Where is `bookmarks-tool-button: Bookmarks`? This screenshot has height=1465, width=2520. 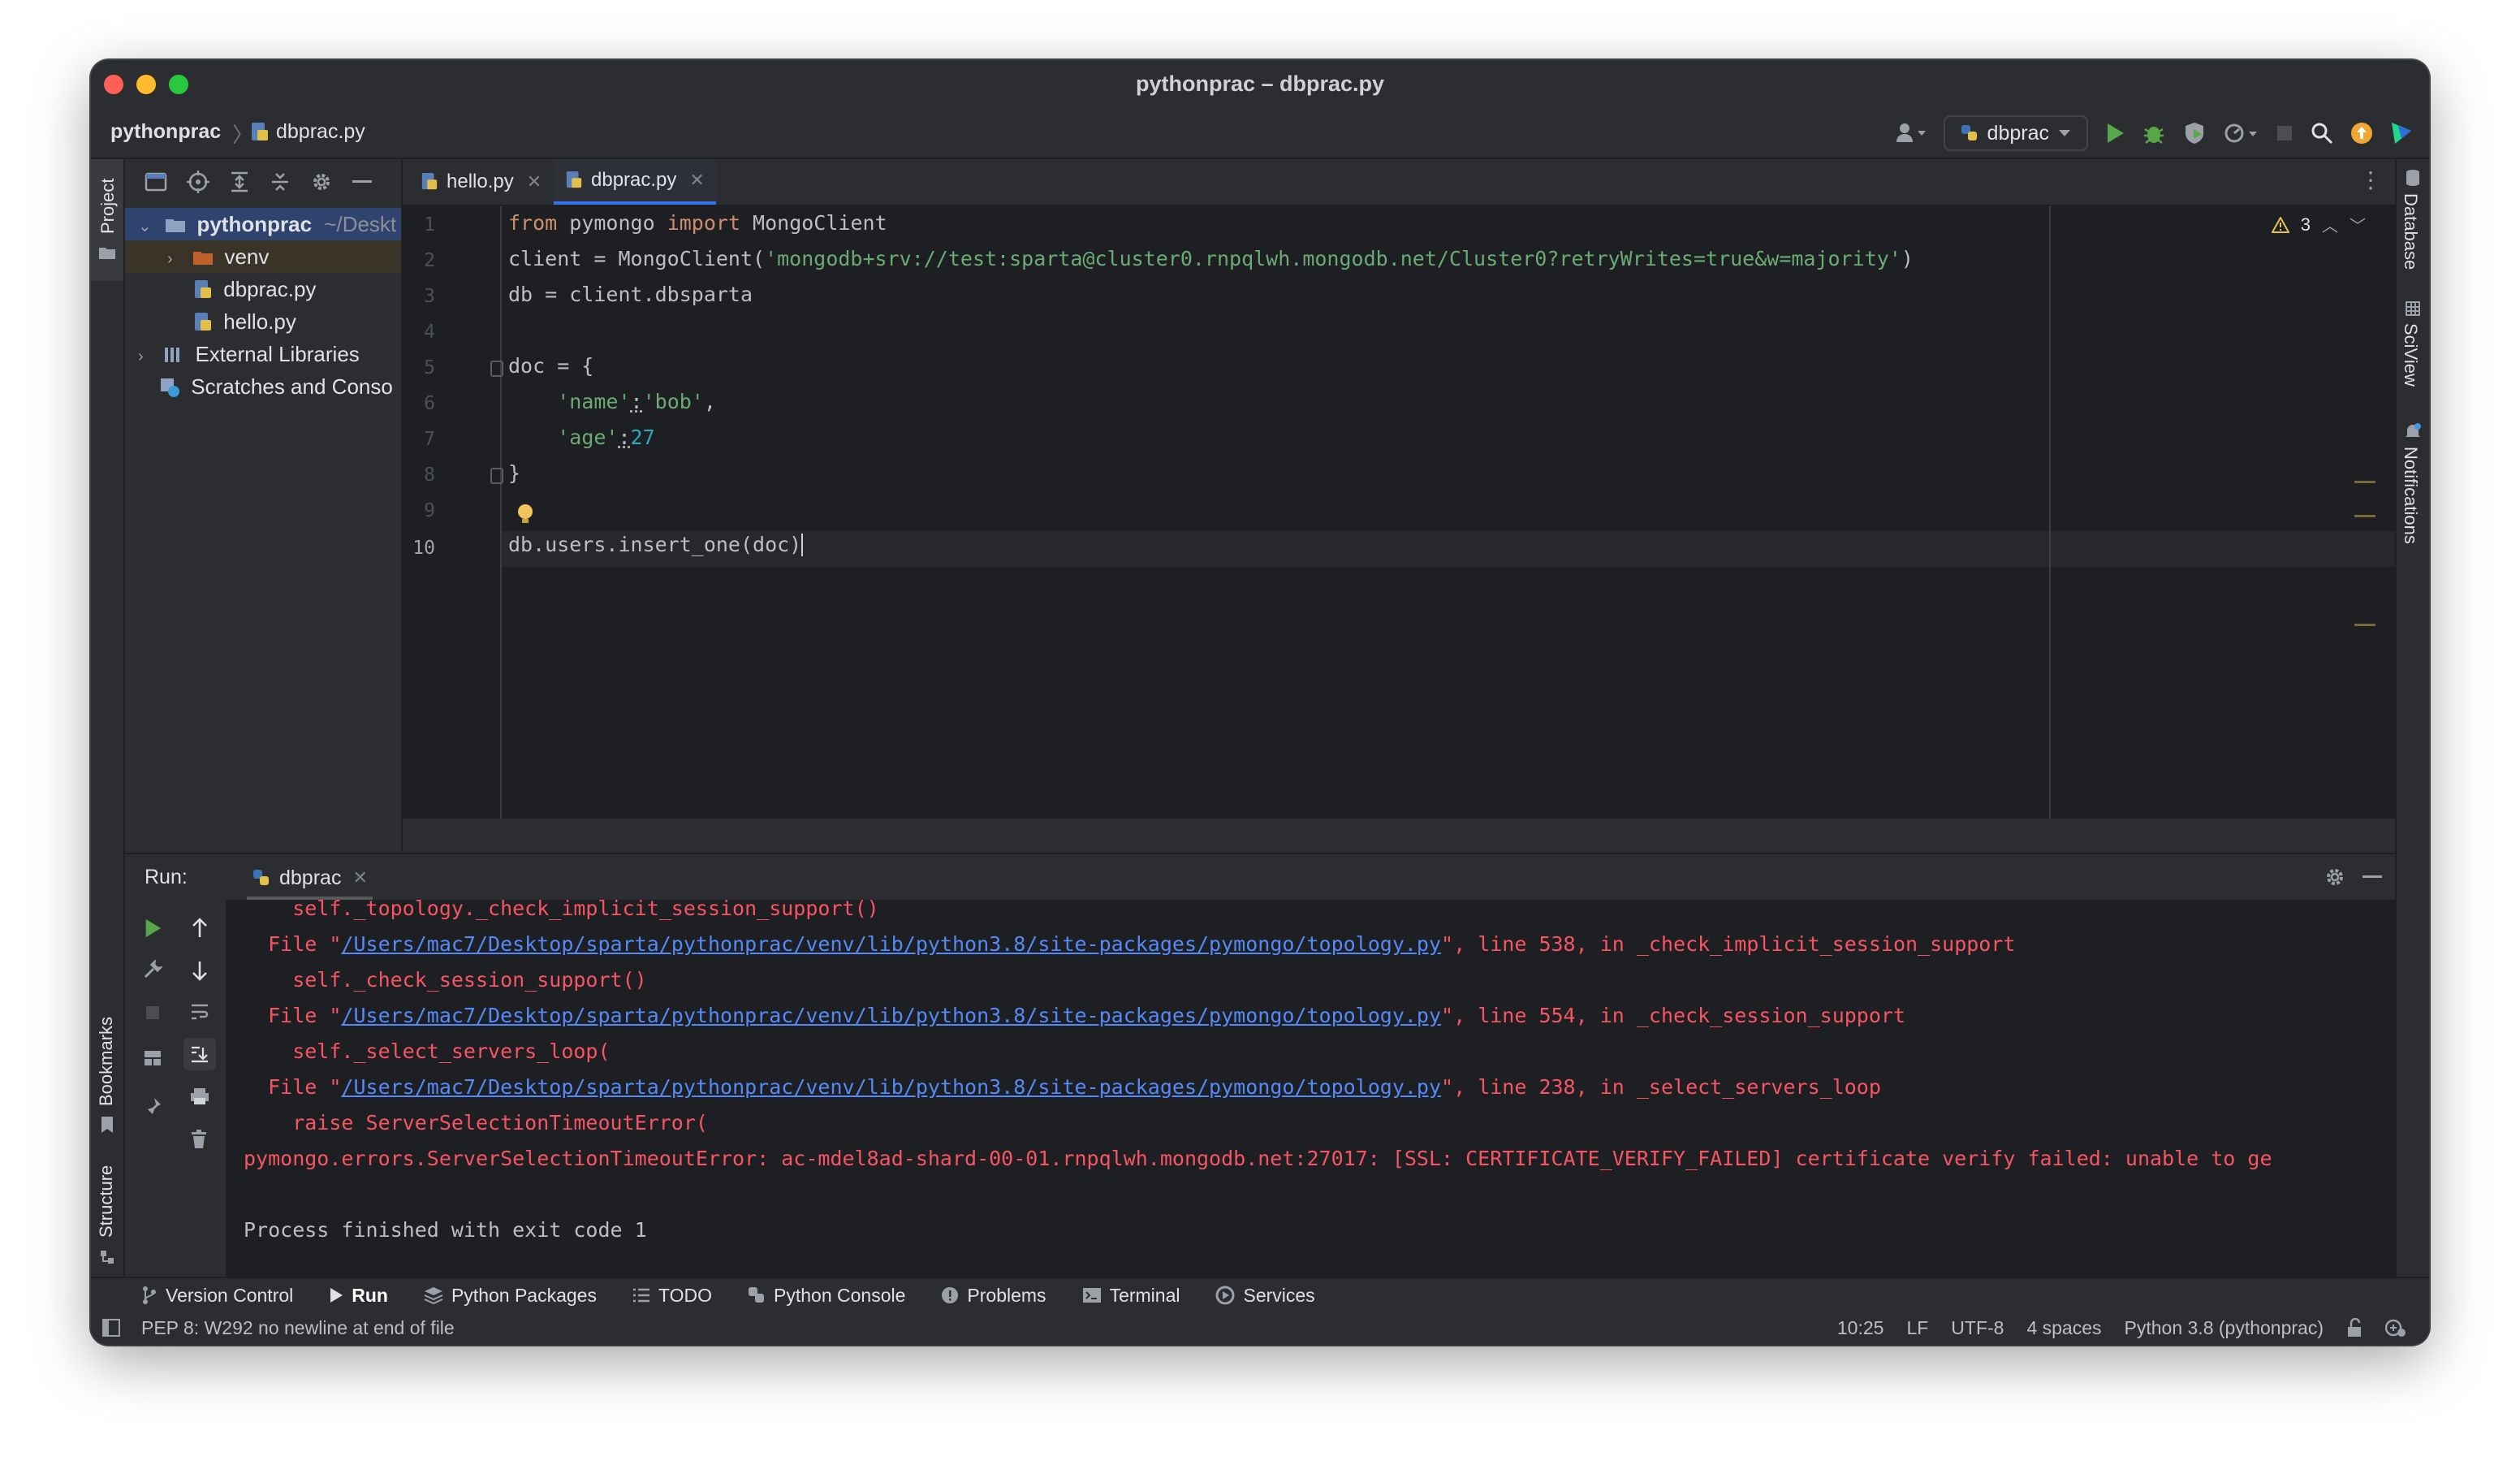
bookmarks-tool-button: Bookmarks is located at coordinates (107, 1074).